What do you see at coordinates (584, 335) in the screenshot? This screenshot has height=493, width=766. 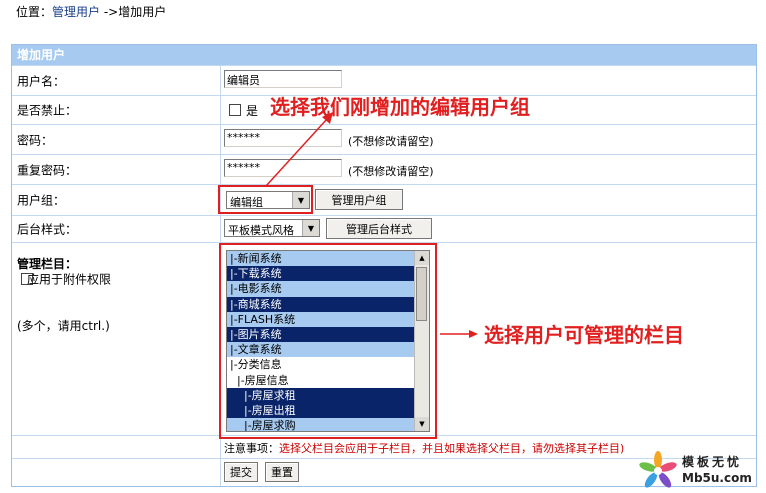 I see `columns-callout: 选择用户可管理的栏目` at bounding box center [584, 335].